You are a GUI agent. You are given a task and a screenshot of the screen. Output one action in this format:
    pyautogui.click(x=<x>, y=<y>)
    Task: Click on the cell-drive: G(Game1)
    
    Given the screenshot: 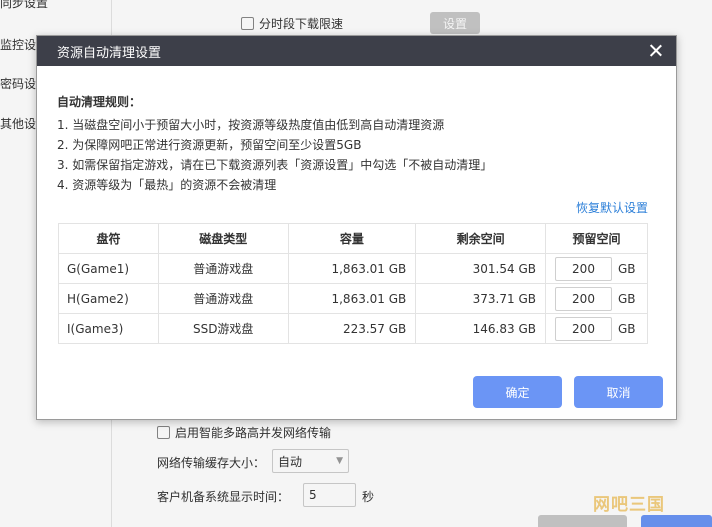 What is the action you would take?
    pyautogui.click(x=108, y=268)
    